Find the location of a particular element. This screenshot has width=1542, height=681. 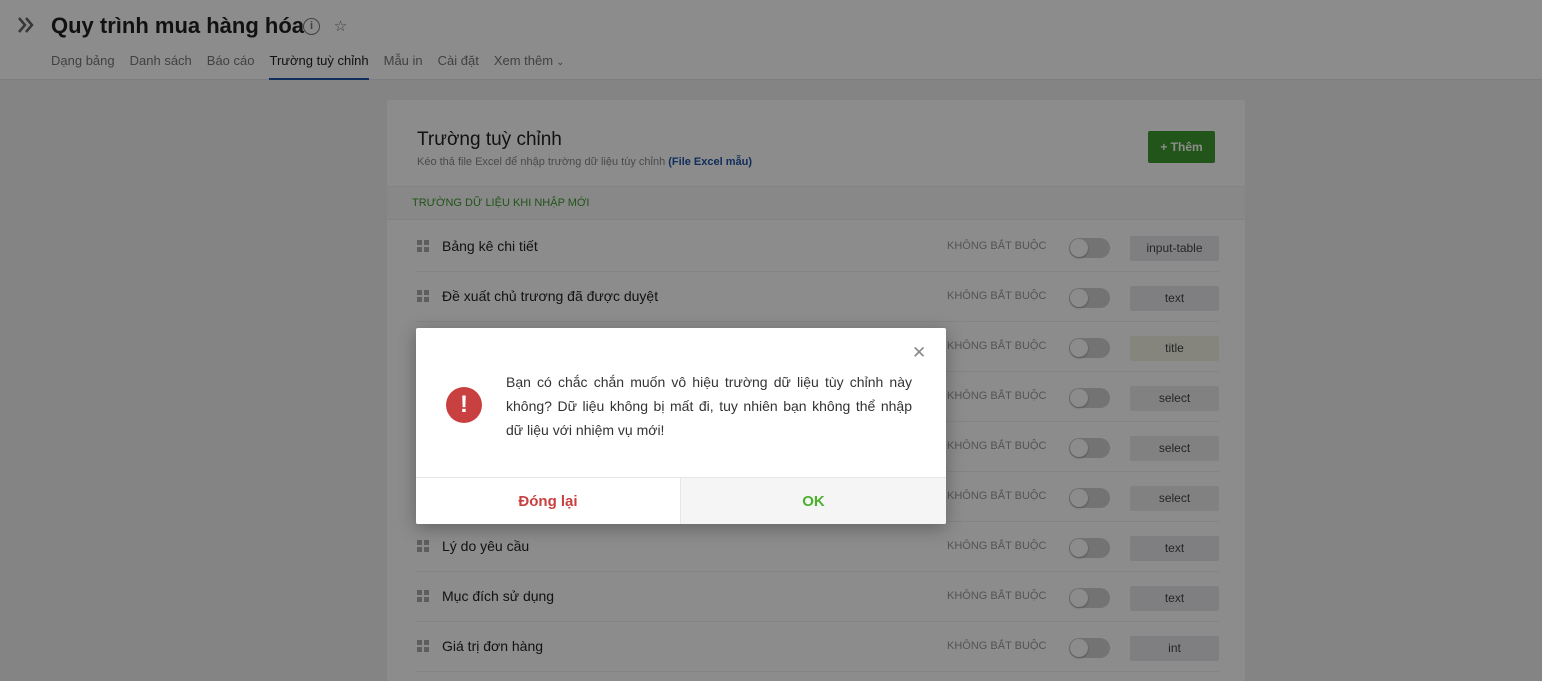

close-icon: ✕ is located at coordinates (919, 352).